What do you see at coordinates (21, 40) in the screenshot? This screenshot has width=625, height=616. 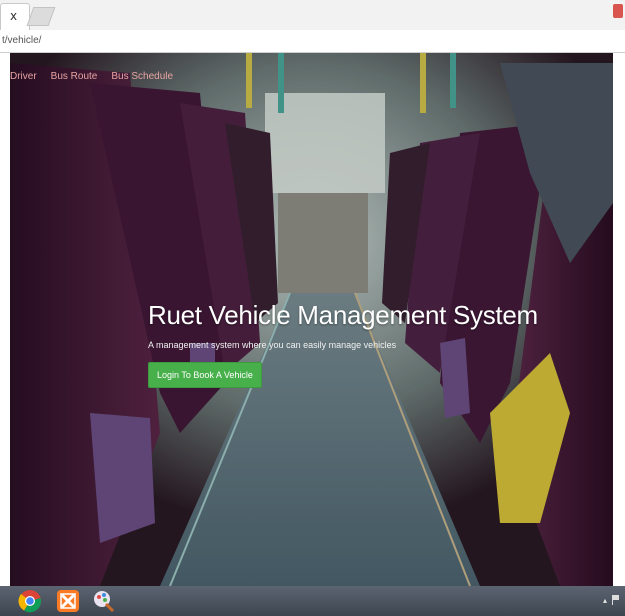 I see `url-text: t/vehicle/` at bounding box center [21, 40].